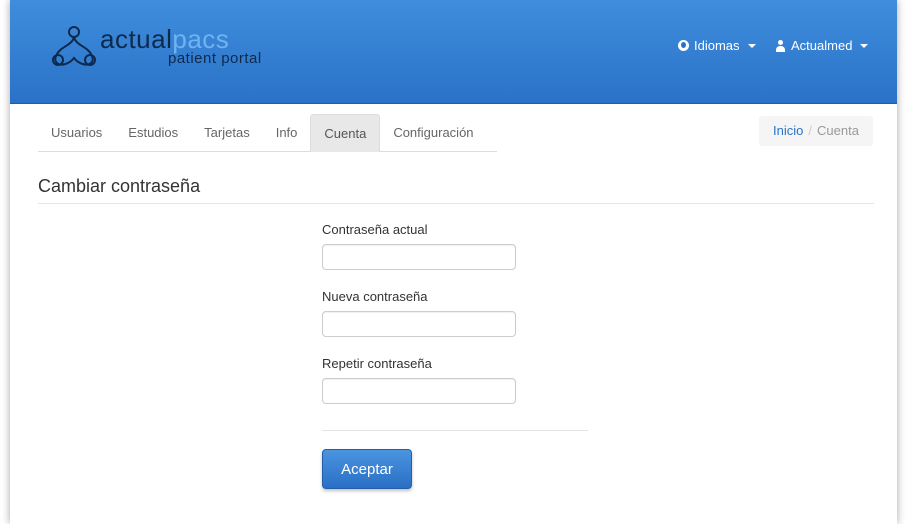 The image size is (907, 524). What do you see at coordinates (119, 186) in the screenshot?
I see `page-title: Cambiar contraseña` at bounding box center [119, 186].